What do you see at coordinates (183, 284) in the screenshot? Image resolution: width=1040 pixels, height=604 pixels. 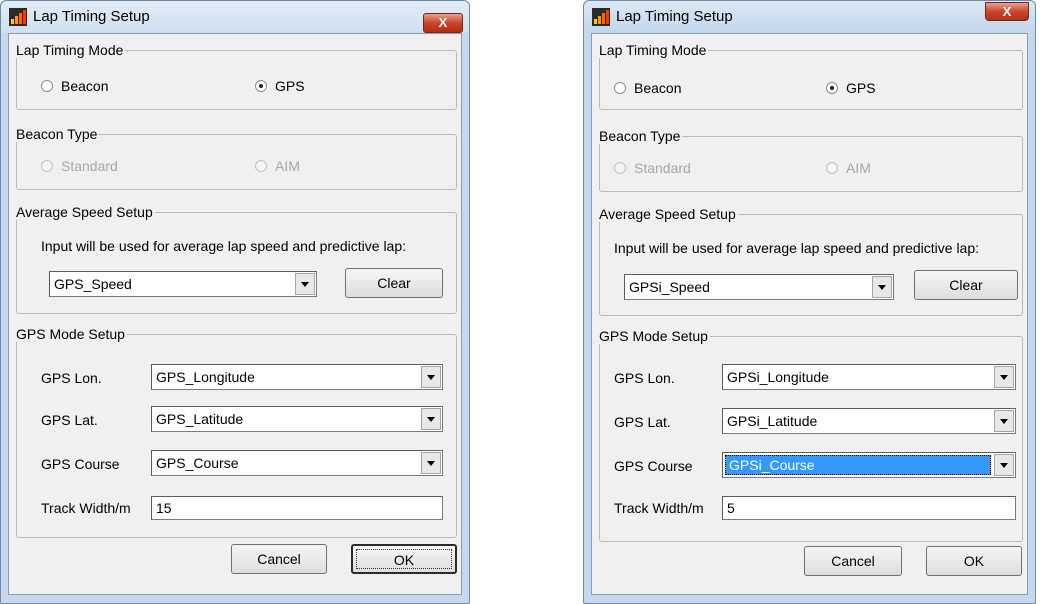 I see `average-speed-select: GPS_Speed` at bounding box center [183, 284].